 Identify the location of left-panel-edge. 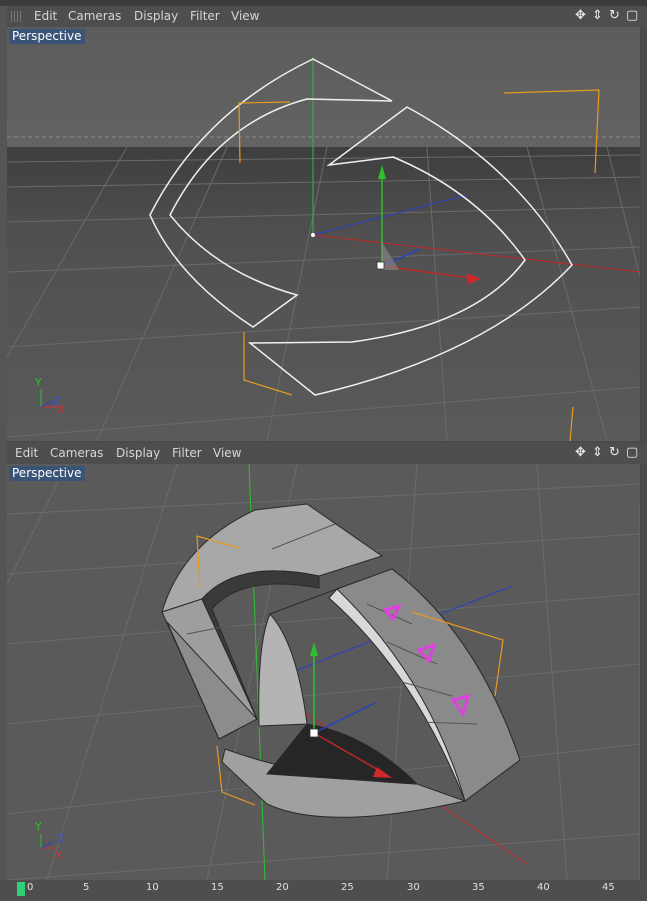
(3, 443).